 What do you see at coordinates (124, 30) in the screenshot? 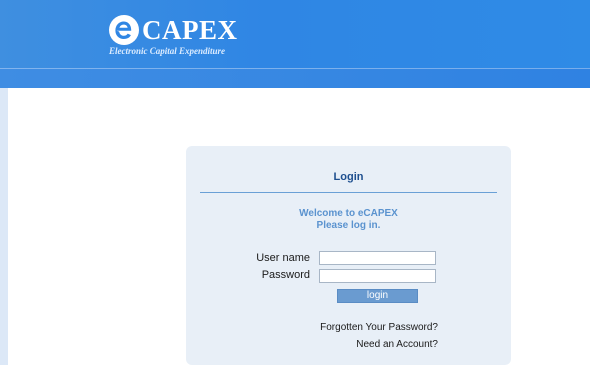
I see `e-logo-icon` at bounding box center [124, 30].